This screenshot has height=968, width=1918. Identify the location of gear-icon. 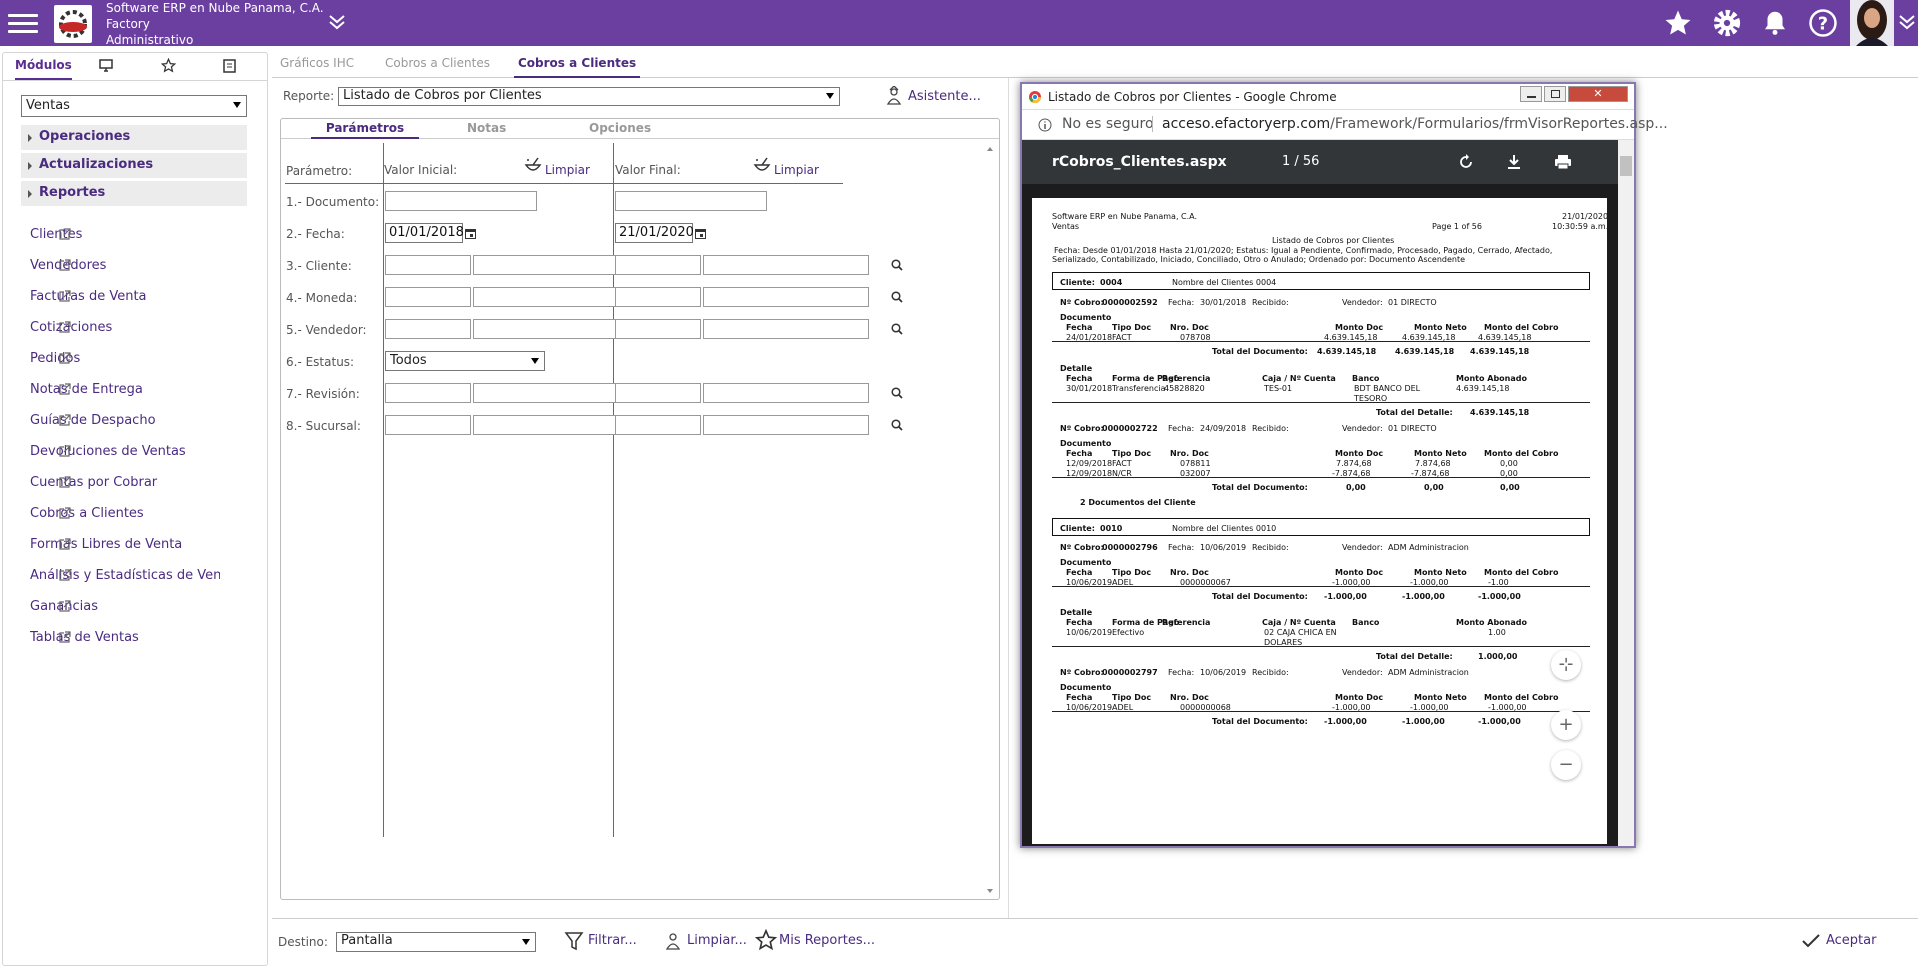
(1727, 23).